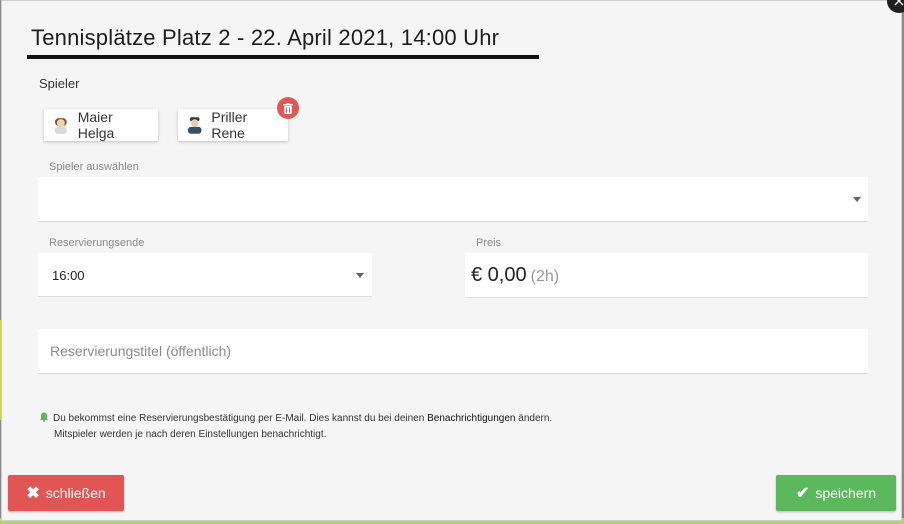 The height and width of the screenshot is (524, 904). I want to click on price-display: € 0,00 (2h), so click(515, 275).